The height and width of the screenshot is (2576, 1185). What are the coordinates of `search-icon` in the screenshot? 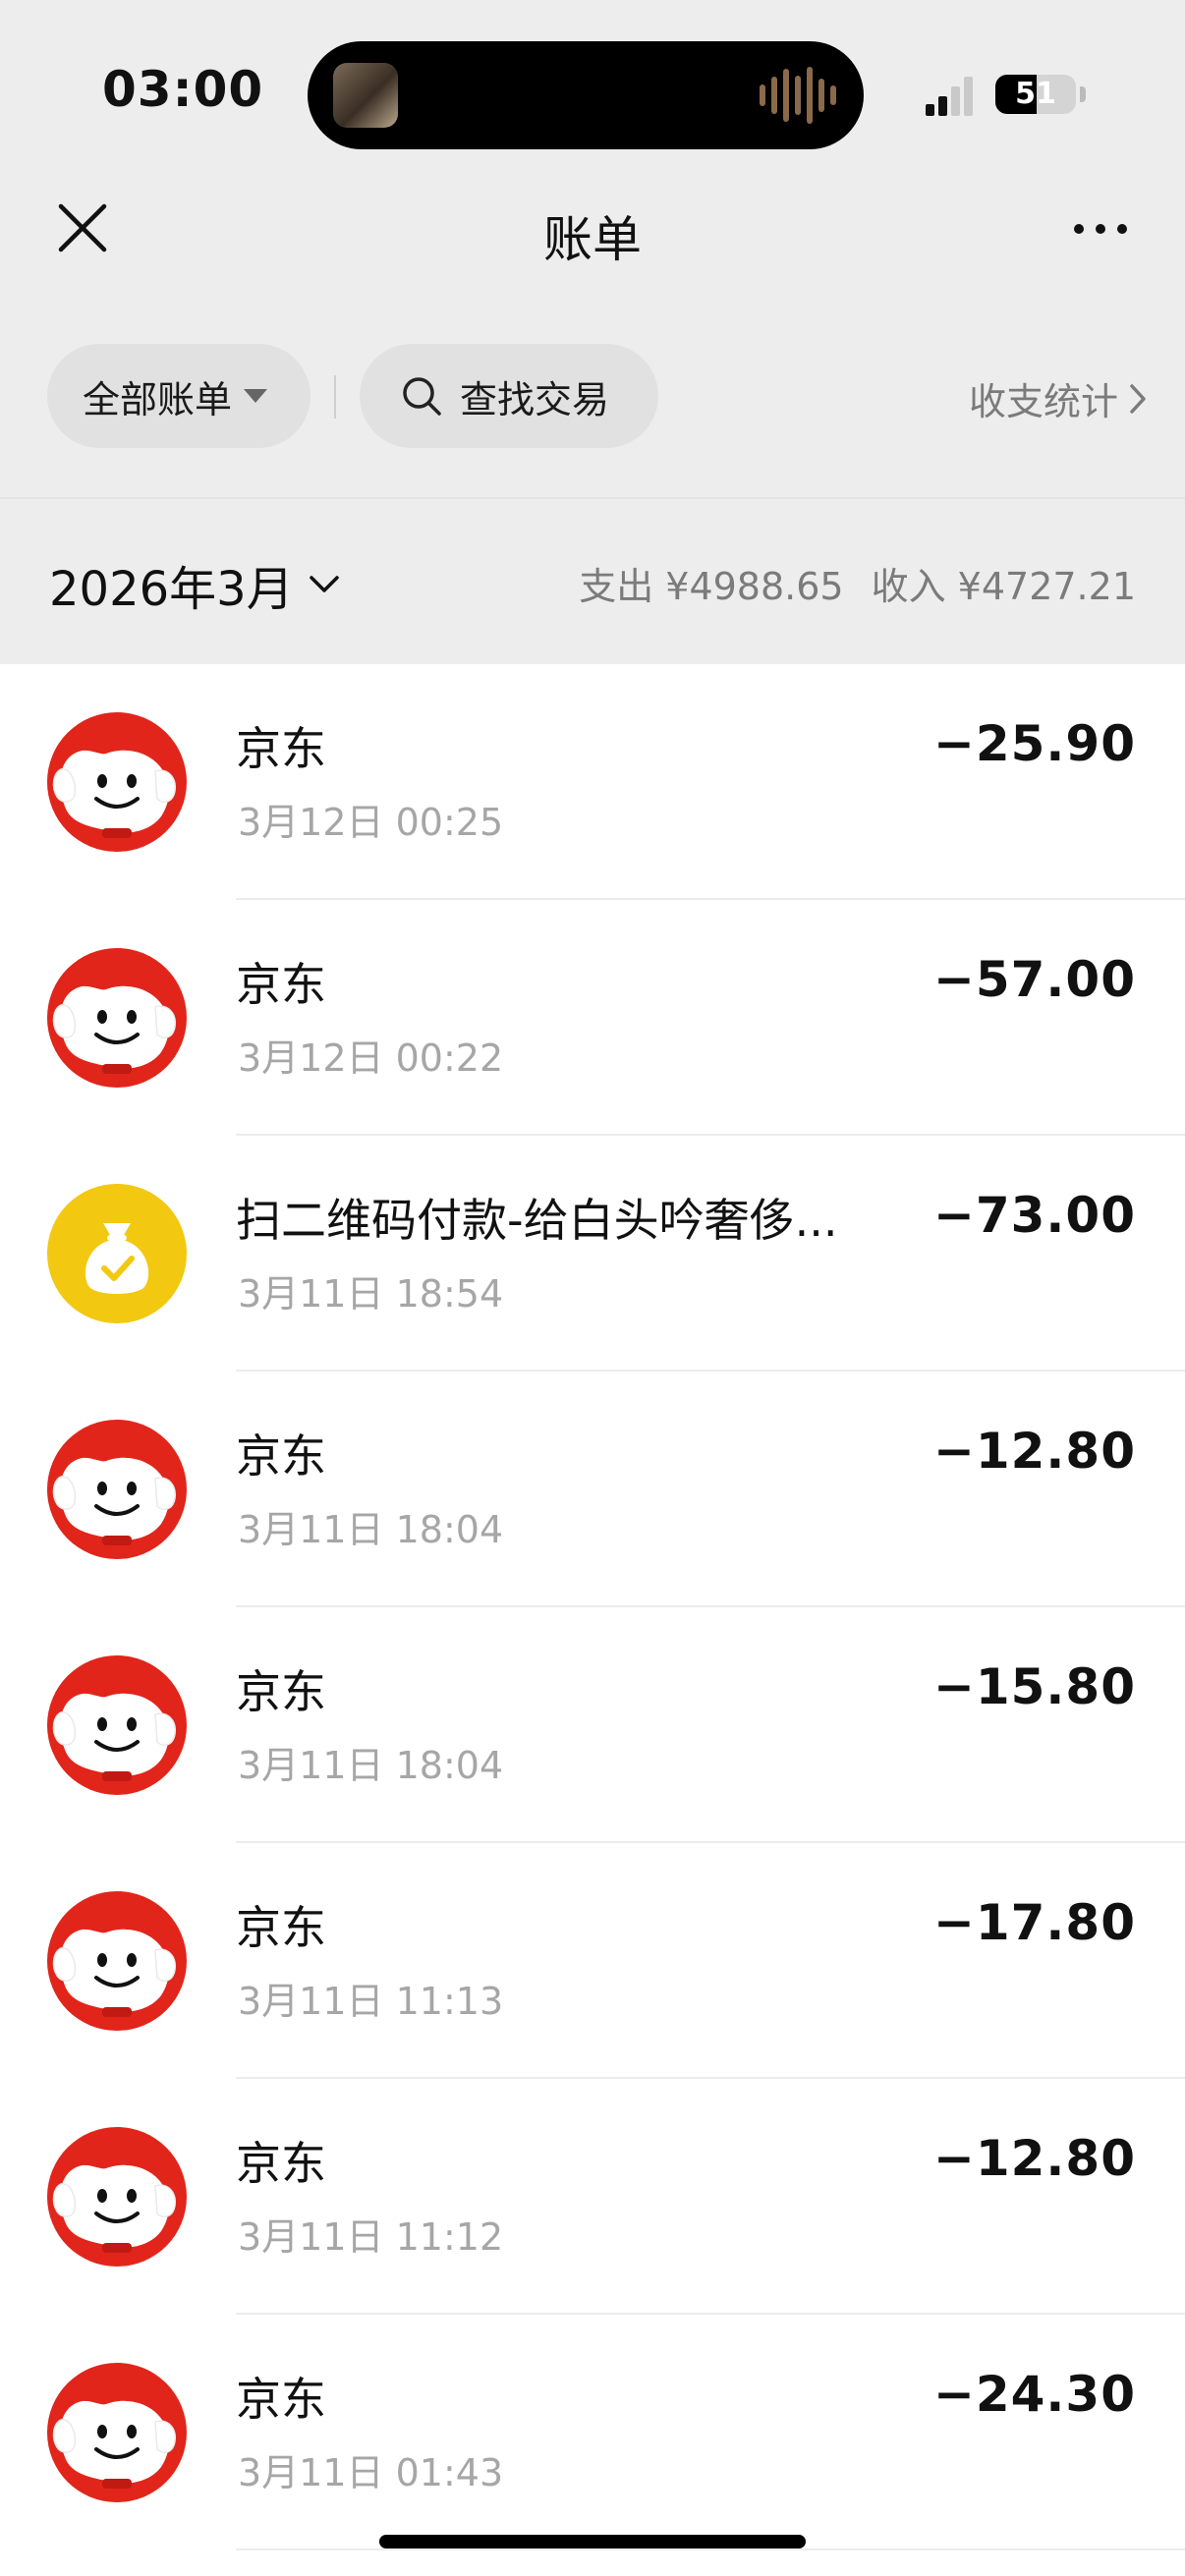 It's located at (422, 396).